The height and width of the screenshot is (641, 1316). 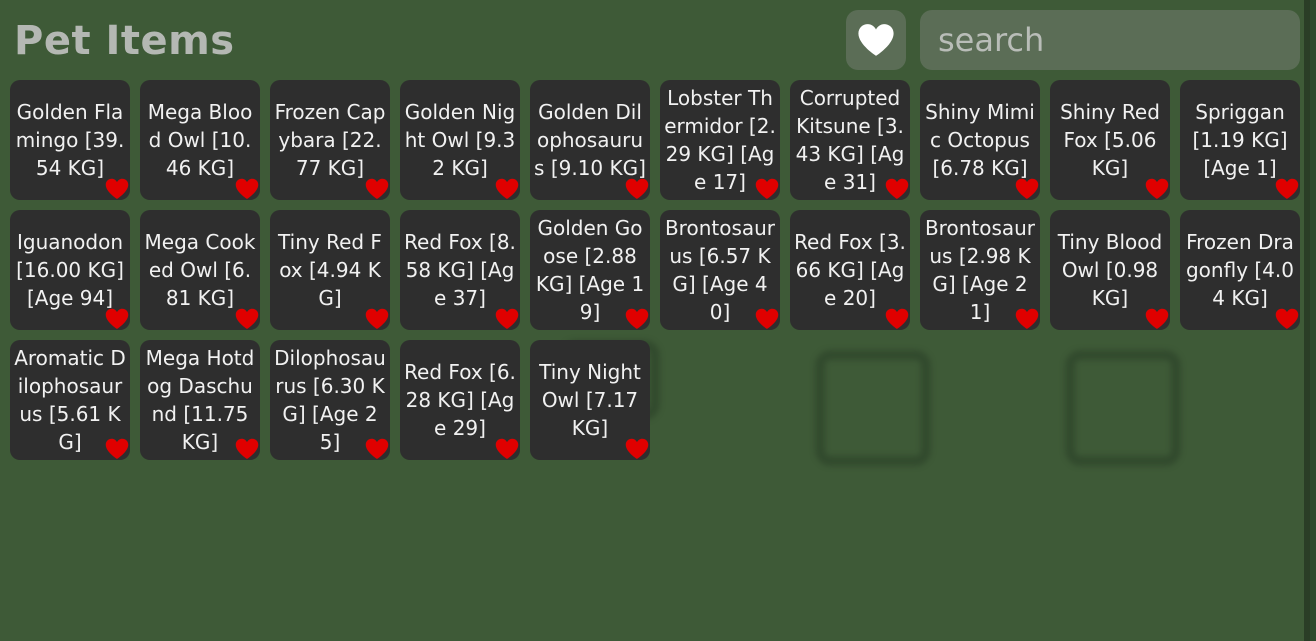 I want to click on pet-item-card: Tiny Blood Owl [0.98 KG], so click(x=1110, y=270).